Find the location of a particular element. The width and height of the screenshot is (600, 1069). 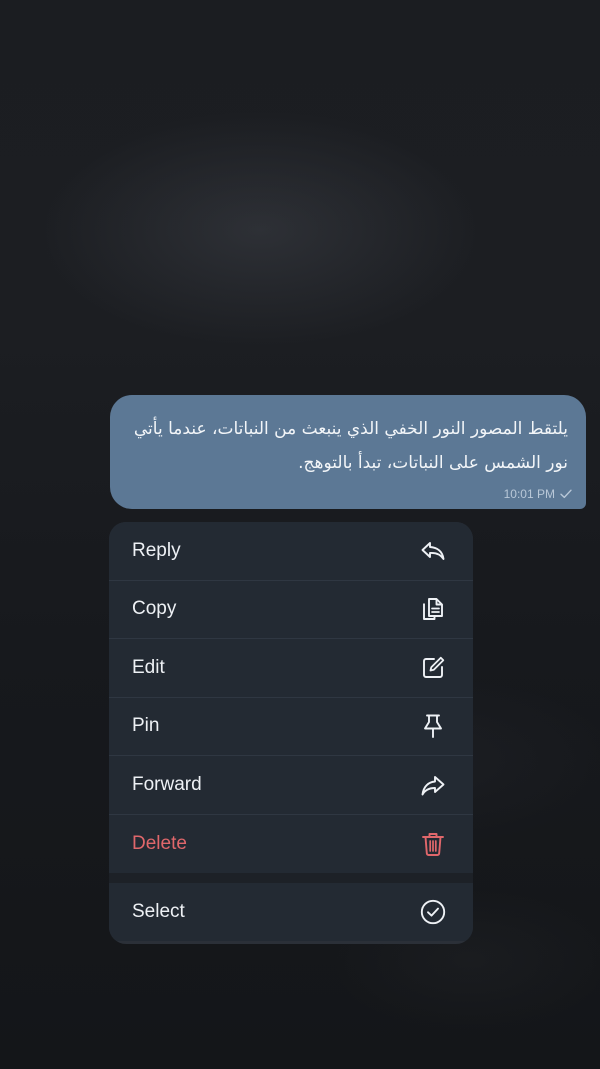

menu-item-label: Delete is located at coordinates (159, 843).